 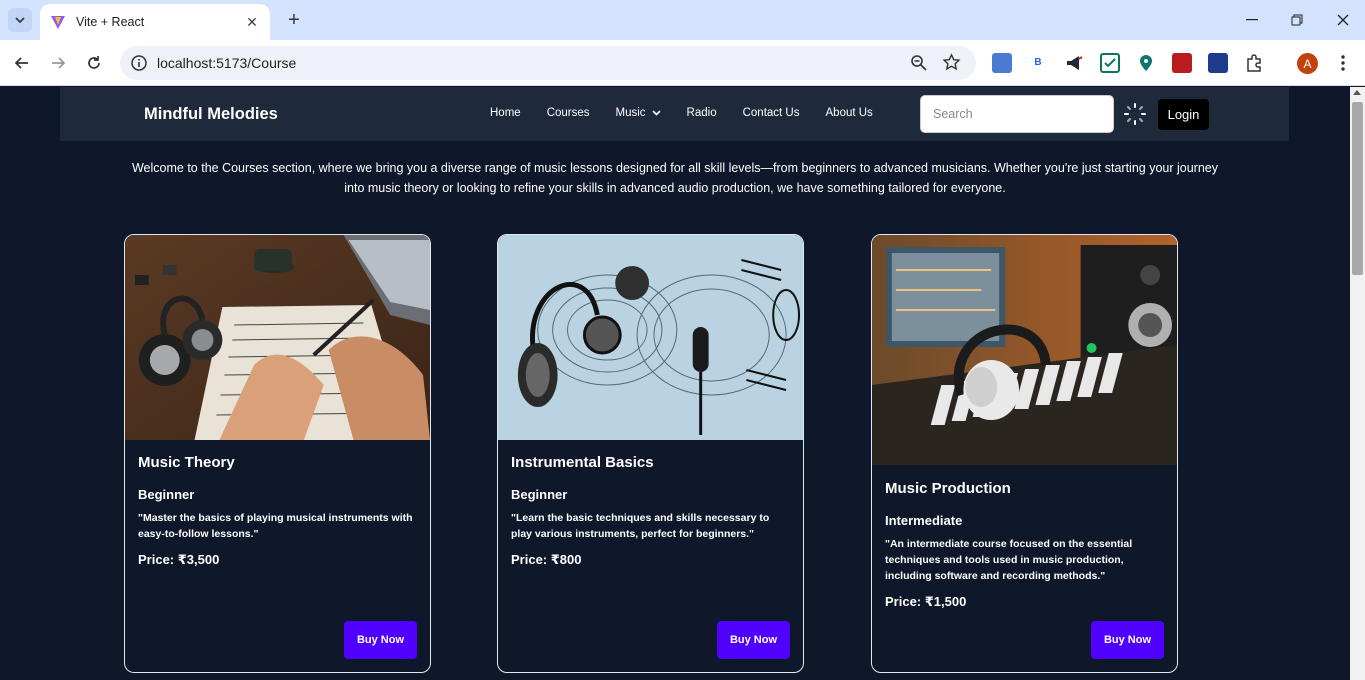 I want to click on browser-toolbar: localhost:5173/Course B A, so click(x=682, y=63).